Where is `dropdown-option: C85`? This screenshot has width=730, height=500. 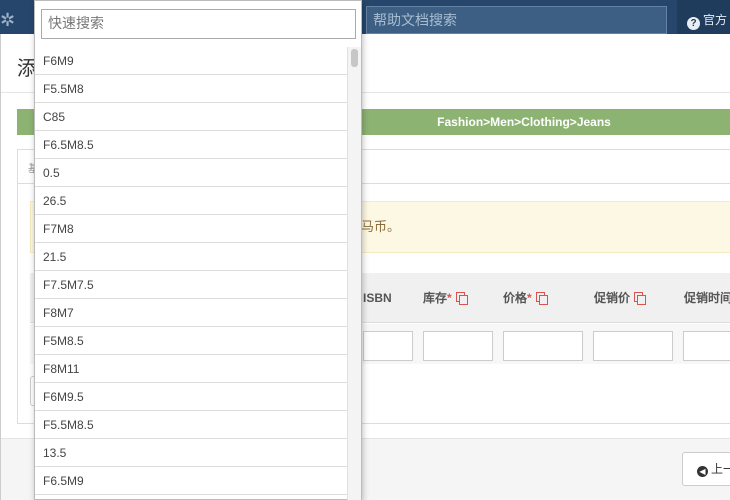 dropdown-option: C85 is located at coordinates (191, 117).